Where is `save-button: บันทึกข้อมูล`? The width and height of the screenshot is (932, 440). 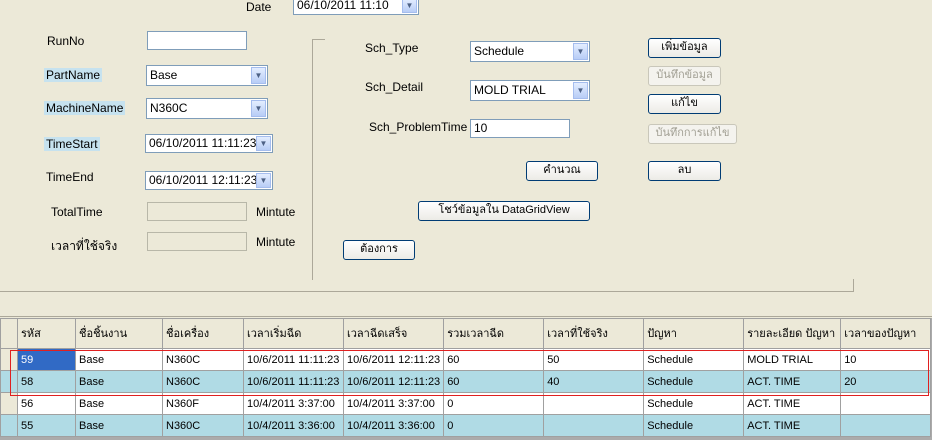 save-button: บันทึกข้อมูล is located at coordinates (684, 76).